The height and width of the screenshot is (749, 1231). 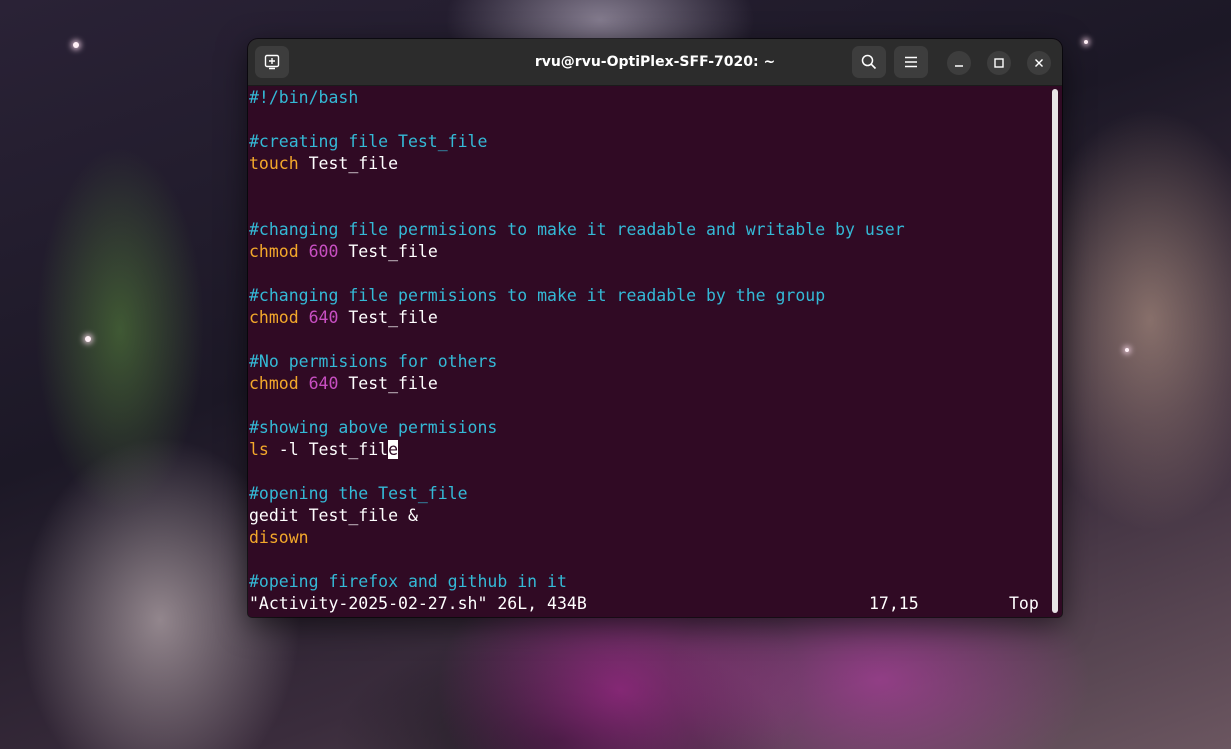 I want to click on close-icon, so click(x=1039, y=63).